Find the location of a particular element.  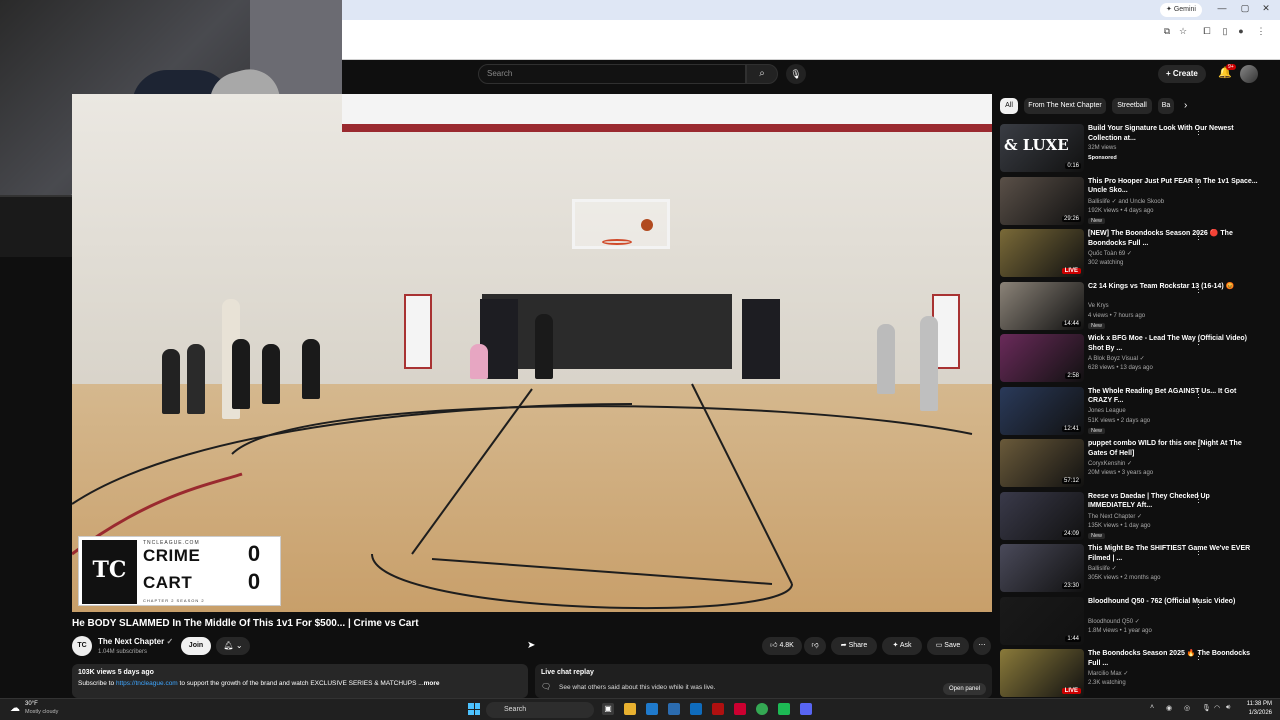

recommendation-thumbnail: 57:12 is located at coordinates (1042, 463).